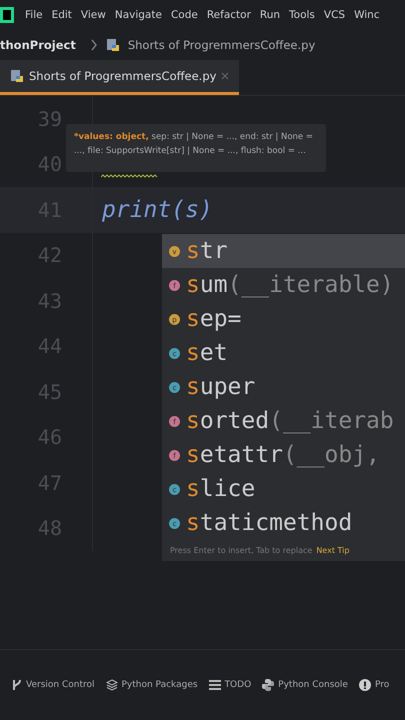  Describe the element at coordinates (62, 15) in the screenshot. I see `menu-item: Edit` at that location.